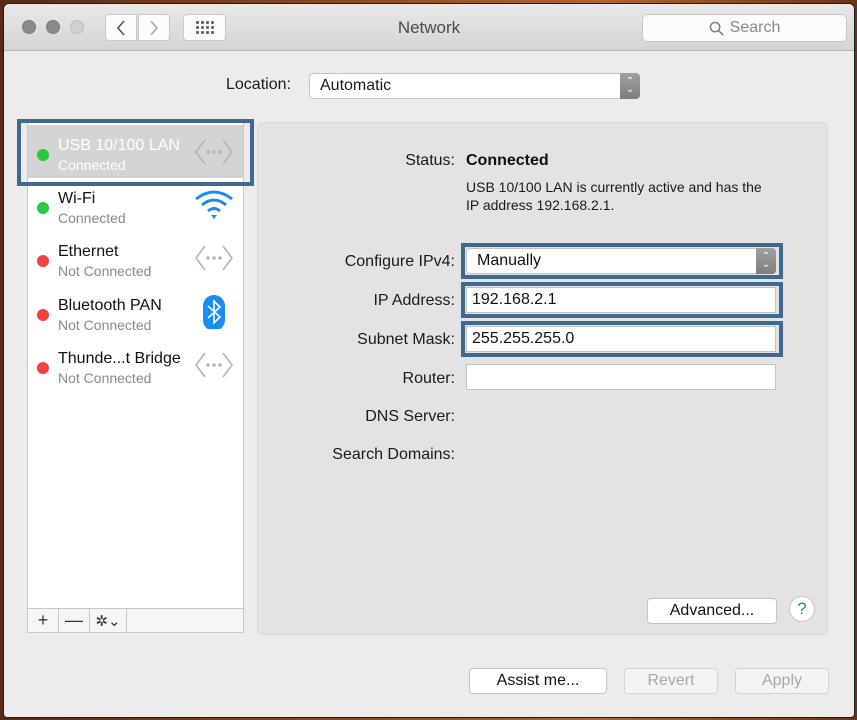 The height and width of the screenshot is (720, 857). What do you see at coordinates (410, 416) in the screenshot?
I see `dns-server-label: DNS Server:` at bounding box center [410, 416].